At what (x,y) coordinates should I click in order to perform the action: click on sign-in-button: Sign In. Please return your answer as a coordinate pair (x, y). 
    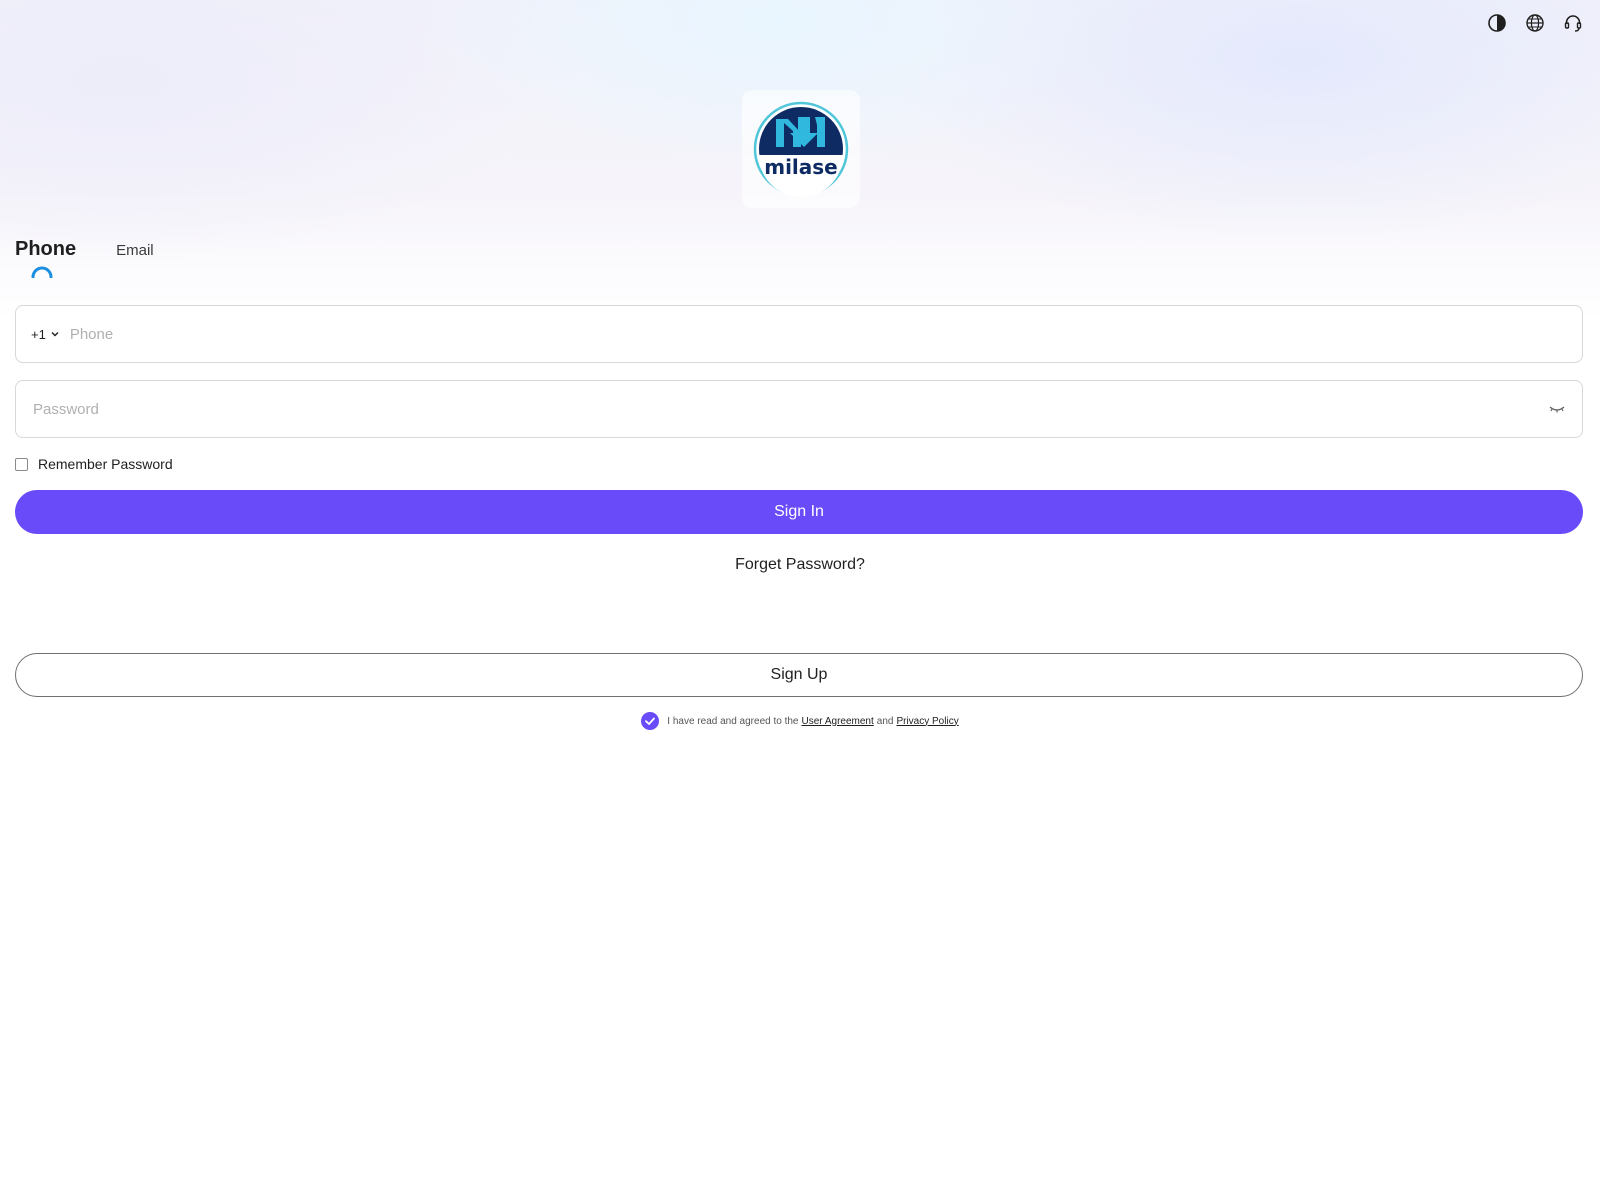
    Looking at the image, I should click on (799, 512).